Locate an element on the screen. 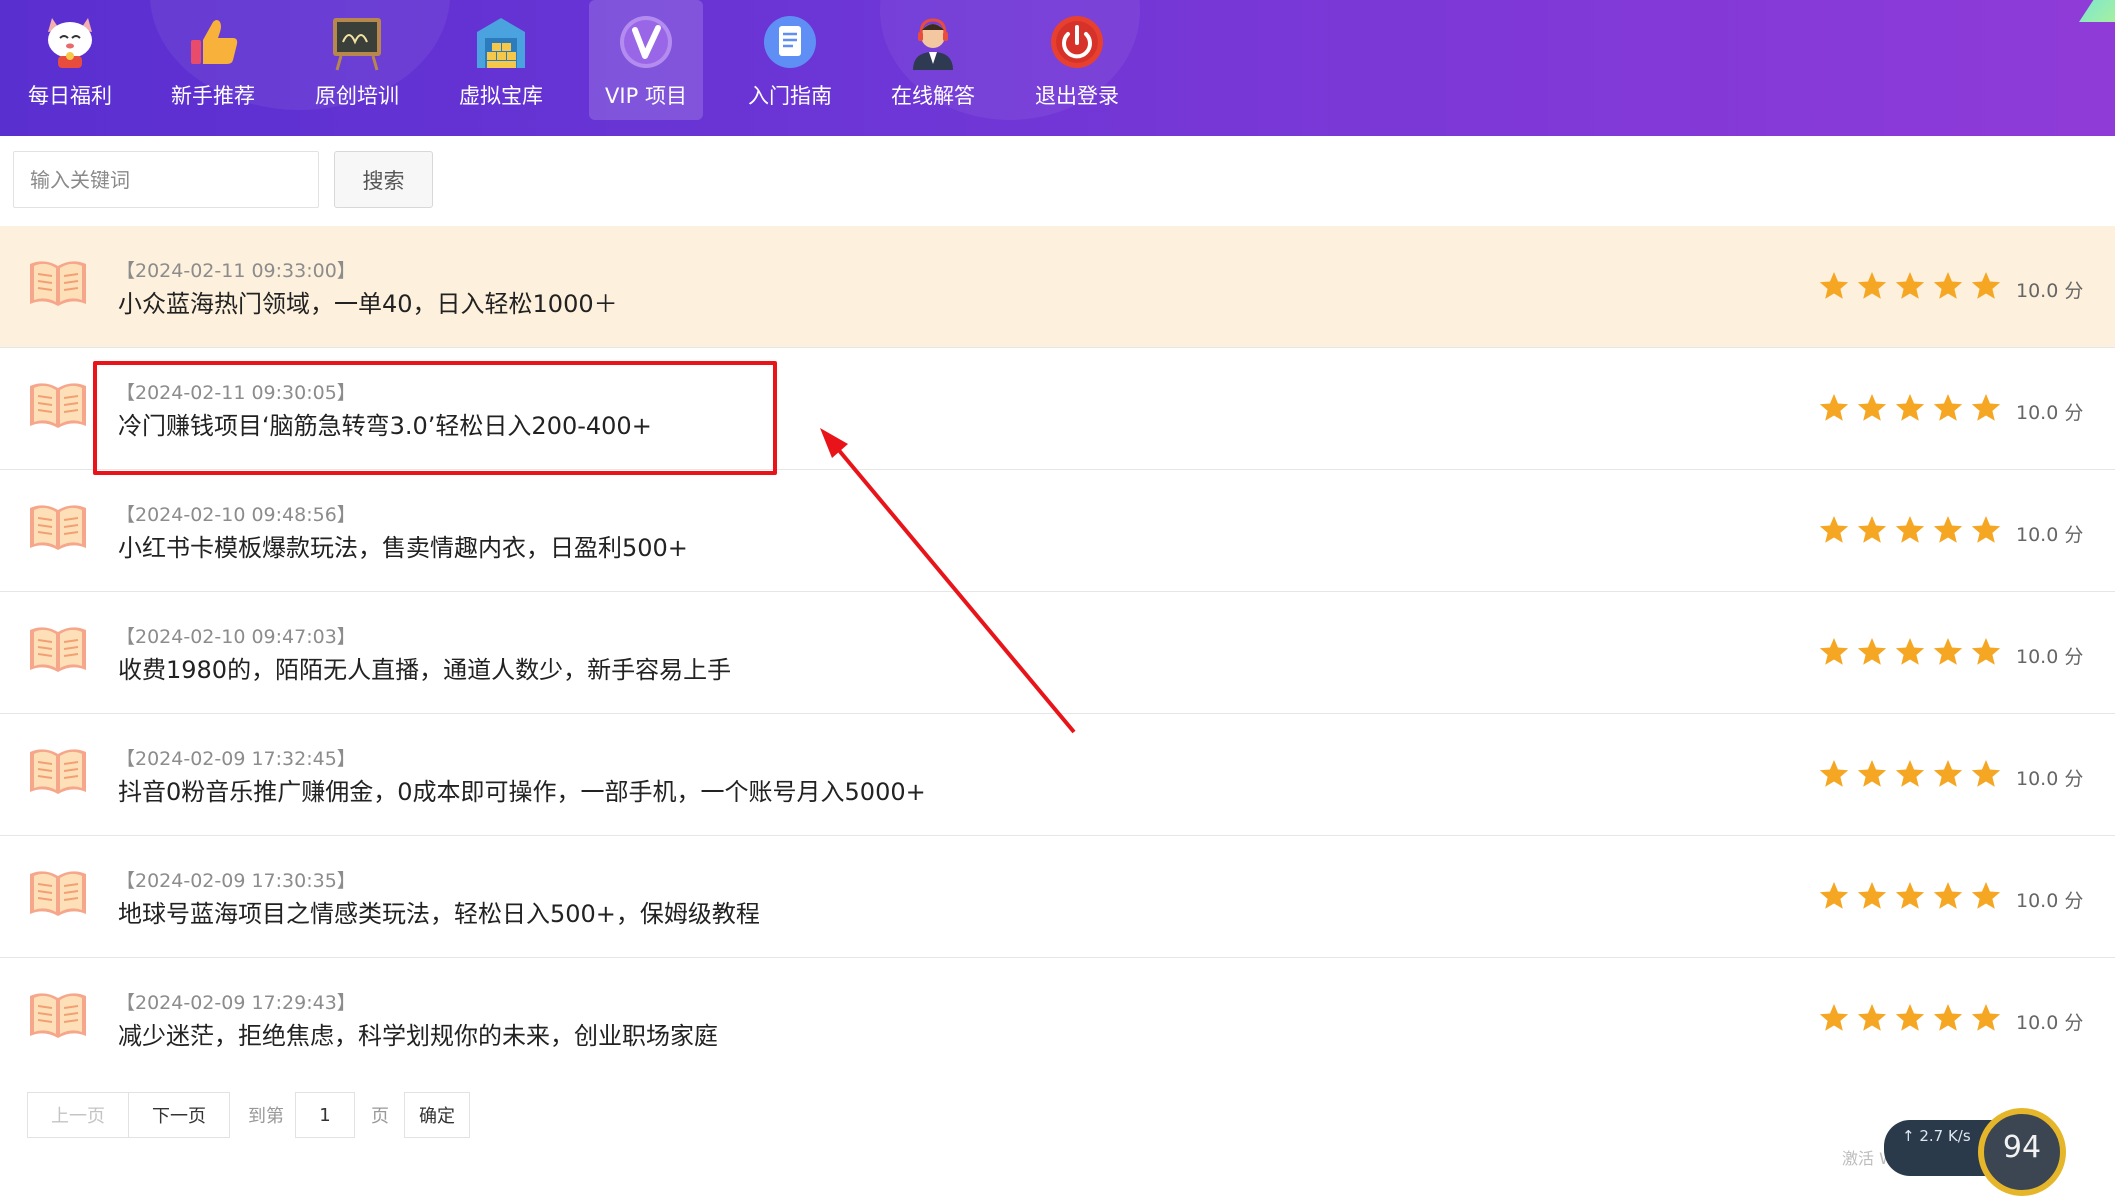 The image size is (2115, 1196). nav-item-daily-welfare: 每日福利 is located at coordinates (70, 60).